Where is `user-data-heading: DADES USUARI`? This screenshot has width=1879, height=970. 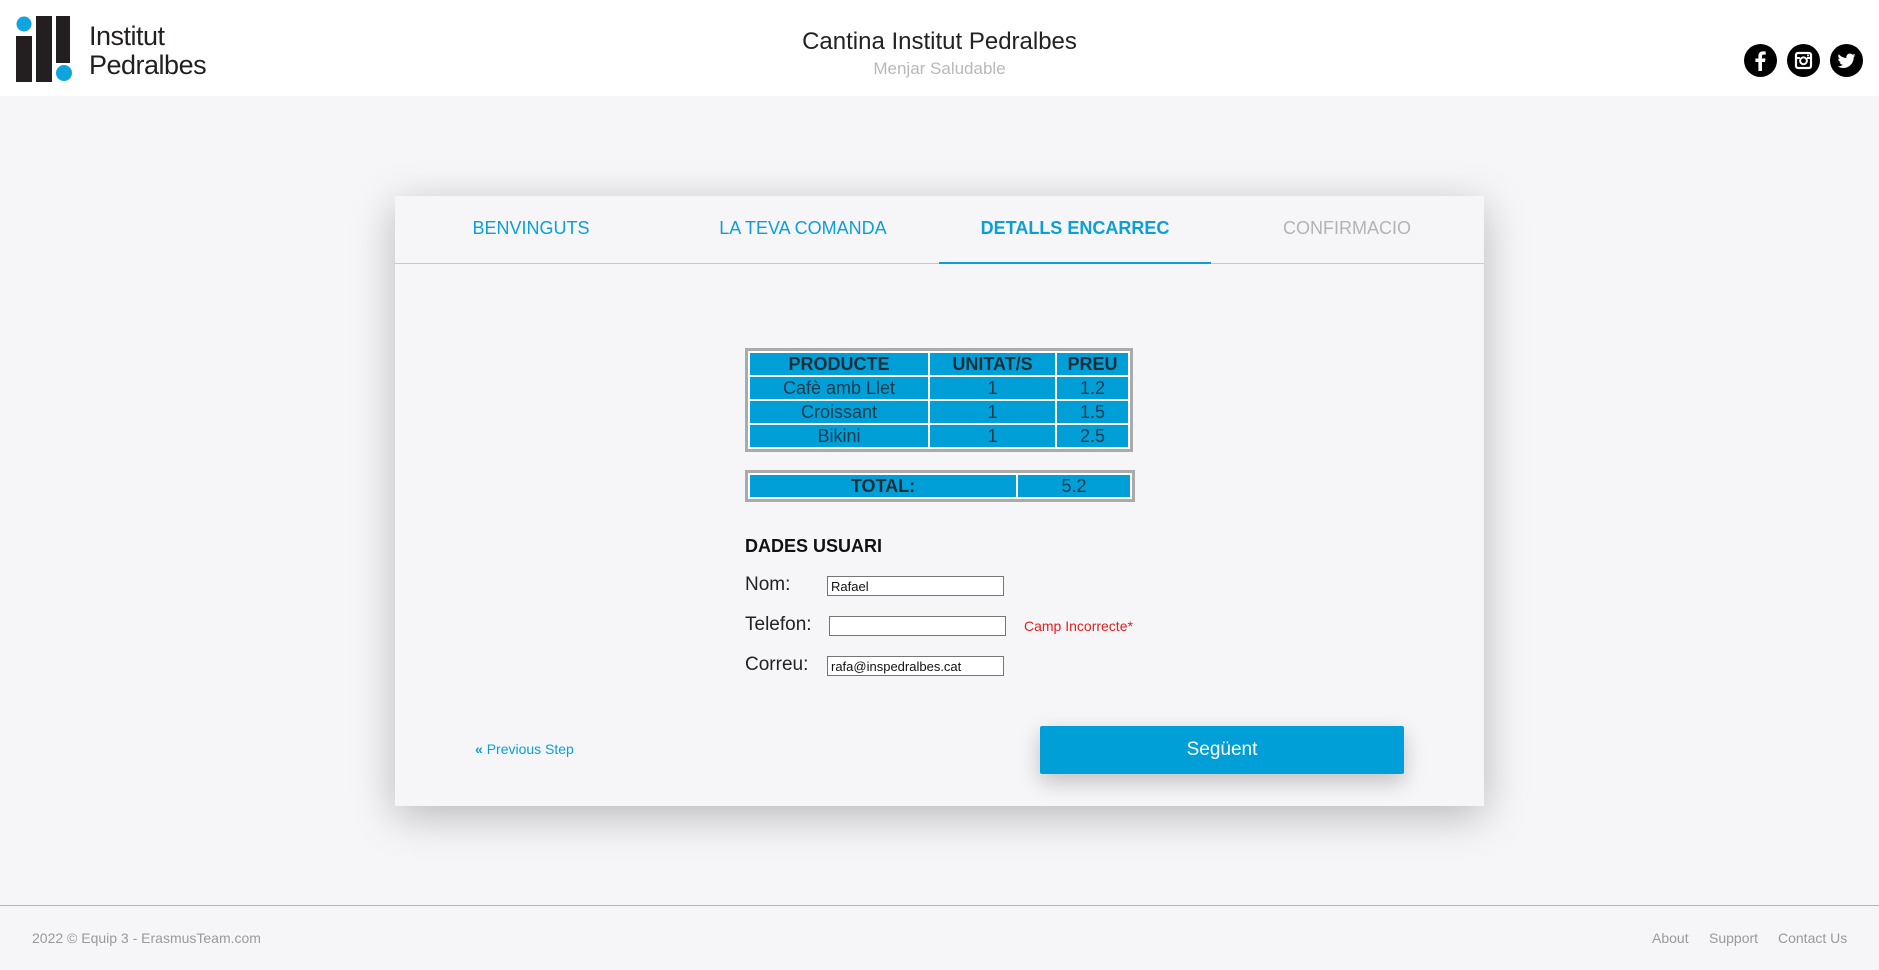
user-data-heading: DADES USUARI is located at coordinates (814, 546).